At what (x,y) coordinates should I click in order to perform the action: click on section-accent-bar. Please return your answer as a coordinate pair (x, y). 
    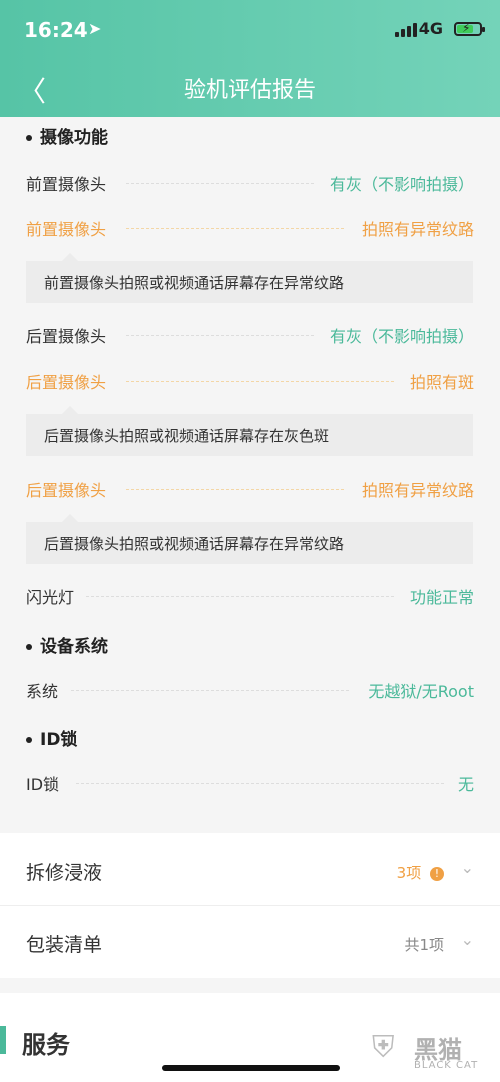
    Looking at the image, I should click on (3, 1040).